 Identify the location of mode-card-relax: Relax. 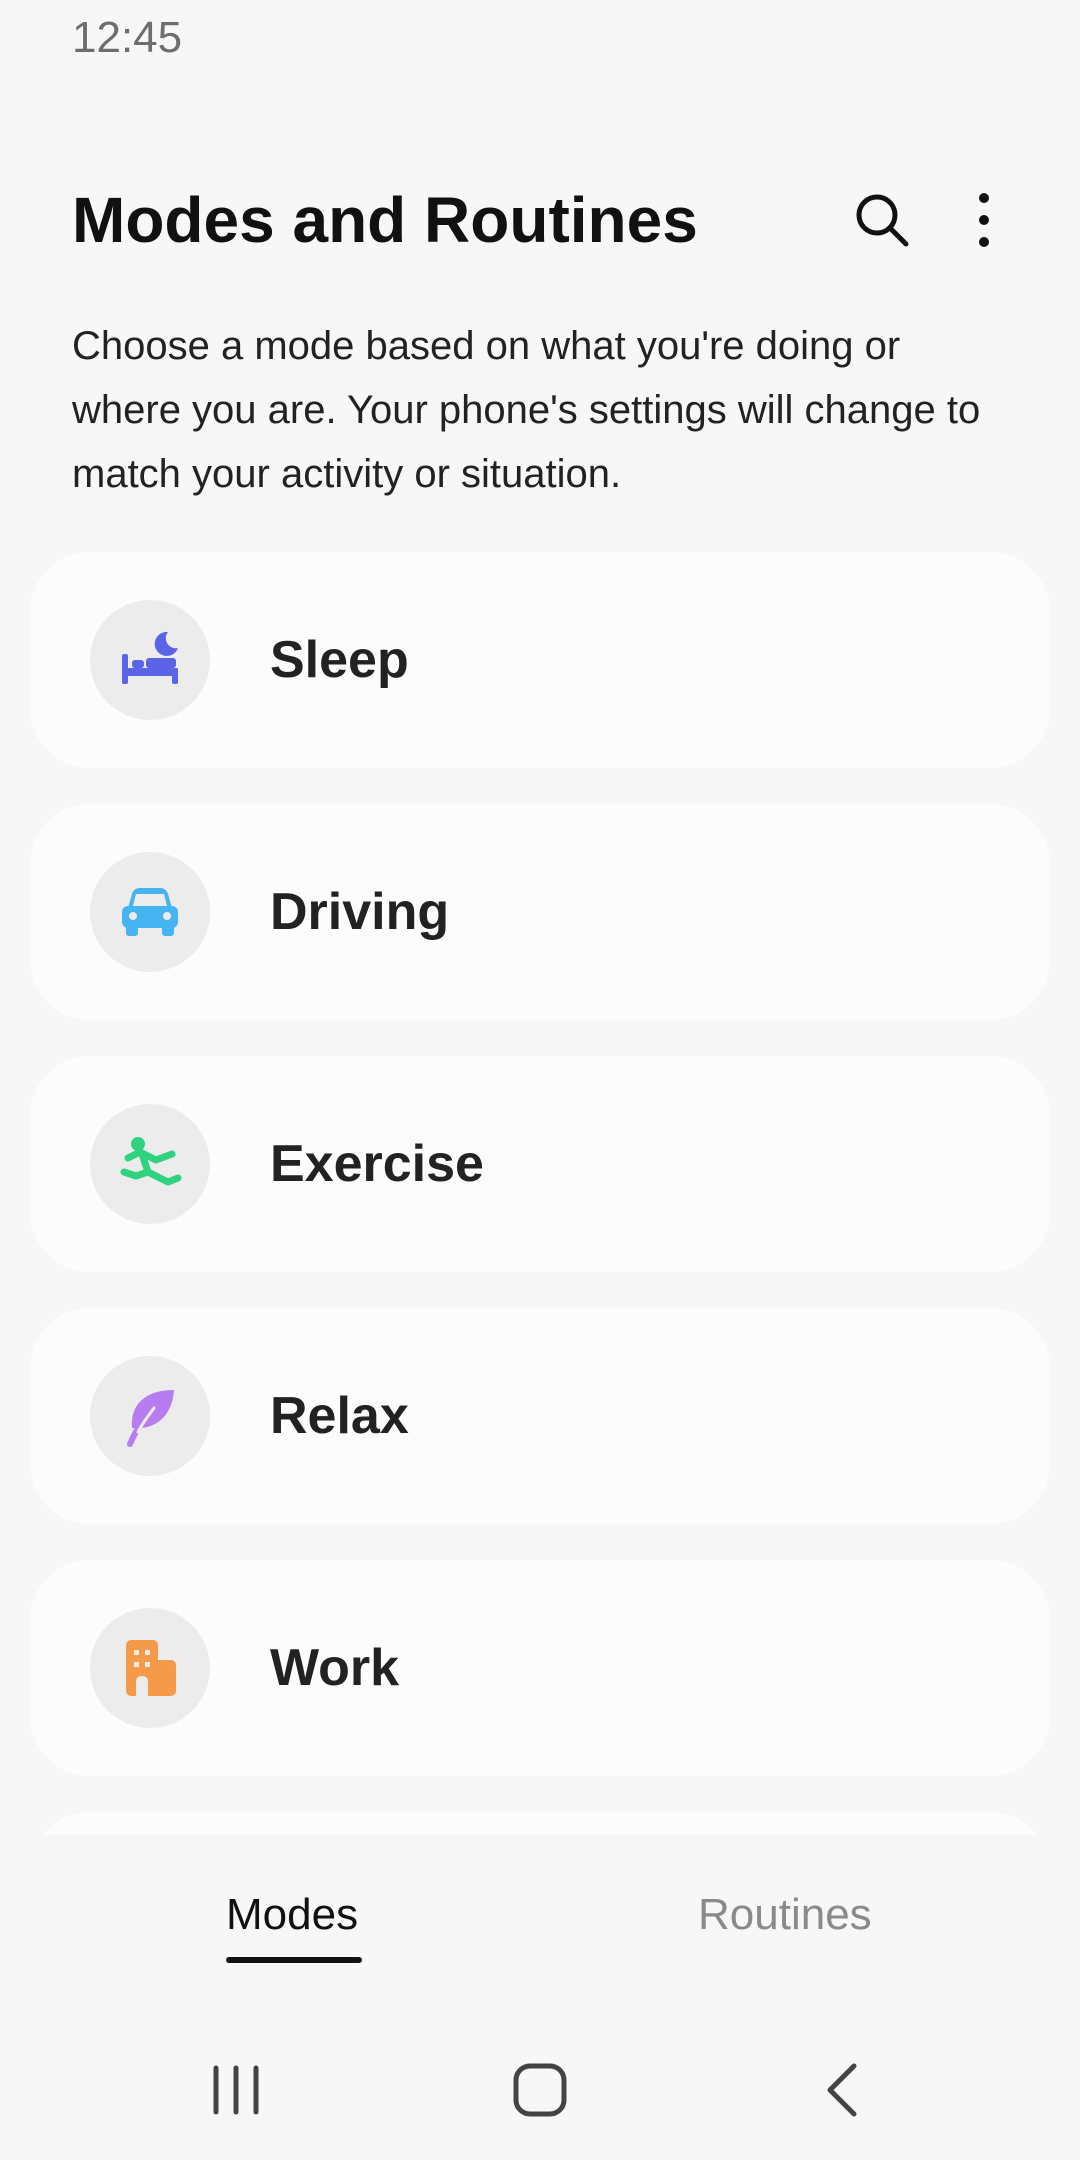
(540, 1416).